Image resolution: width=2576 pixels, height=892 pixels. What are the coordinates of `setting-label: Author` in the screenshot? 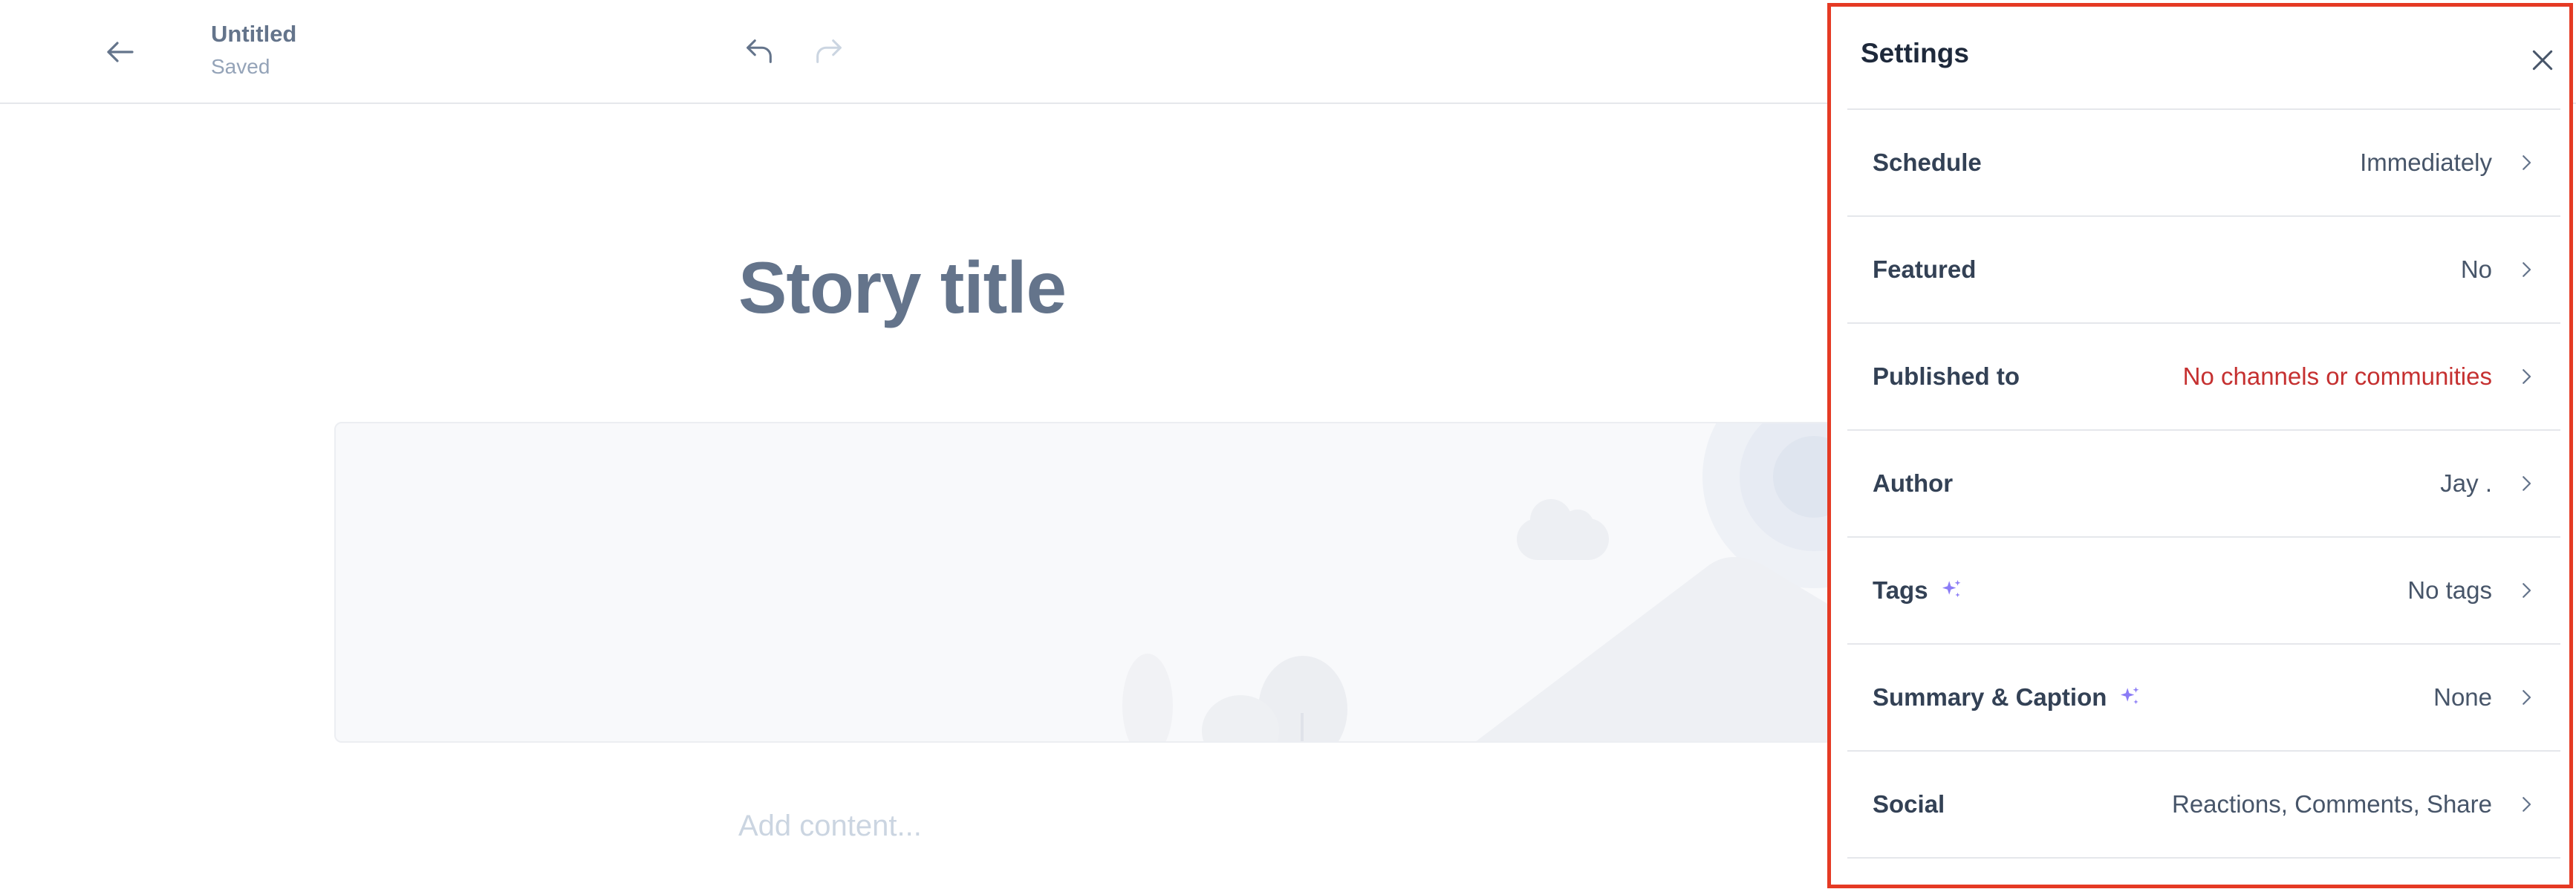 It's located at (1913, 483).